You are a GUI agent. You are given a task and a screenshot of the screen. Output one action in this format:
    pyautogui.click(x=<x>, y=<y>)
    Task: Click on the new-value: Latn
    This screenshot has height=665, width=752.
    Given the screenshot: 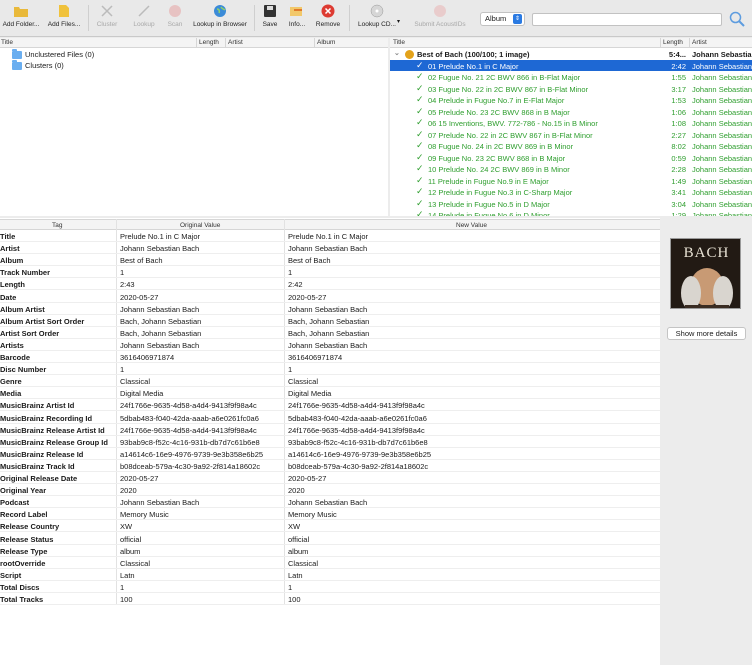 What is the action you would take?
    pyautogui.click(x=295, y=575)
    